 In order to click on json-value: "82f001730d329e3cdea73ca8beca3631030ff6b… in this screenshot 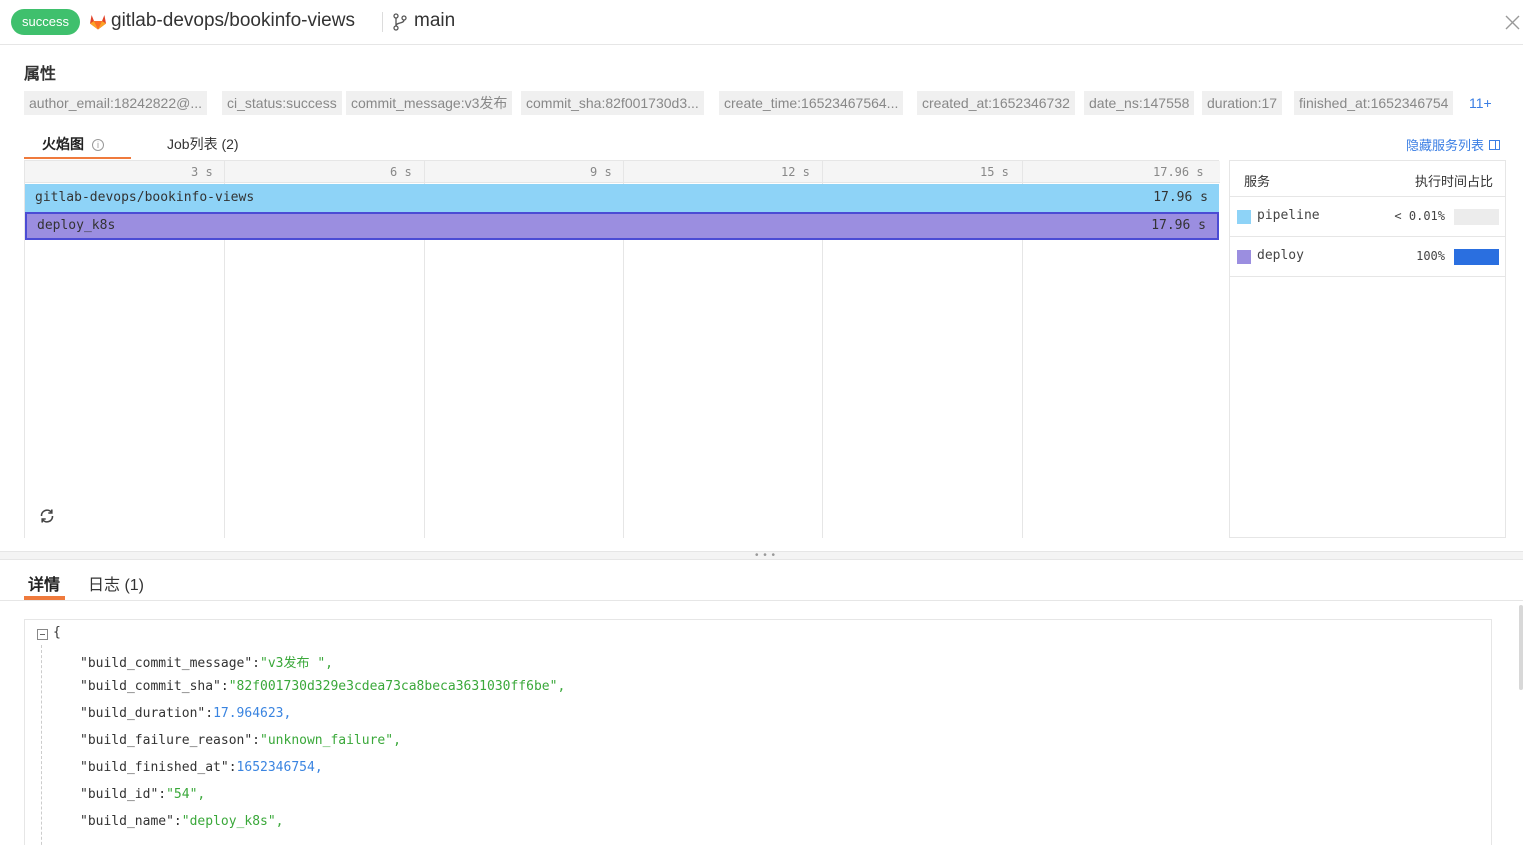, I will do `click(397, 686)`.